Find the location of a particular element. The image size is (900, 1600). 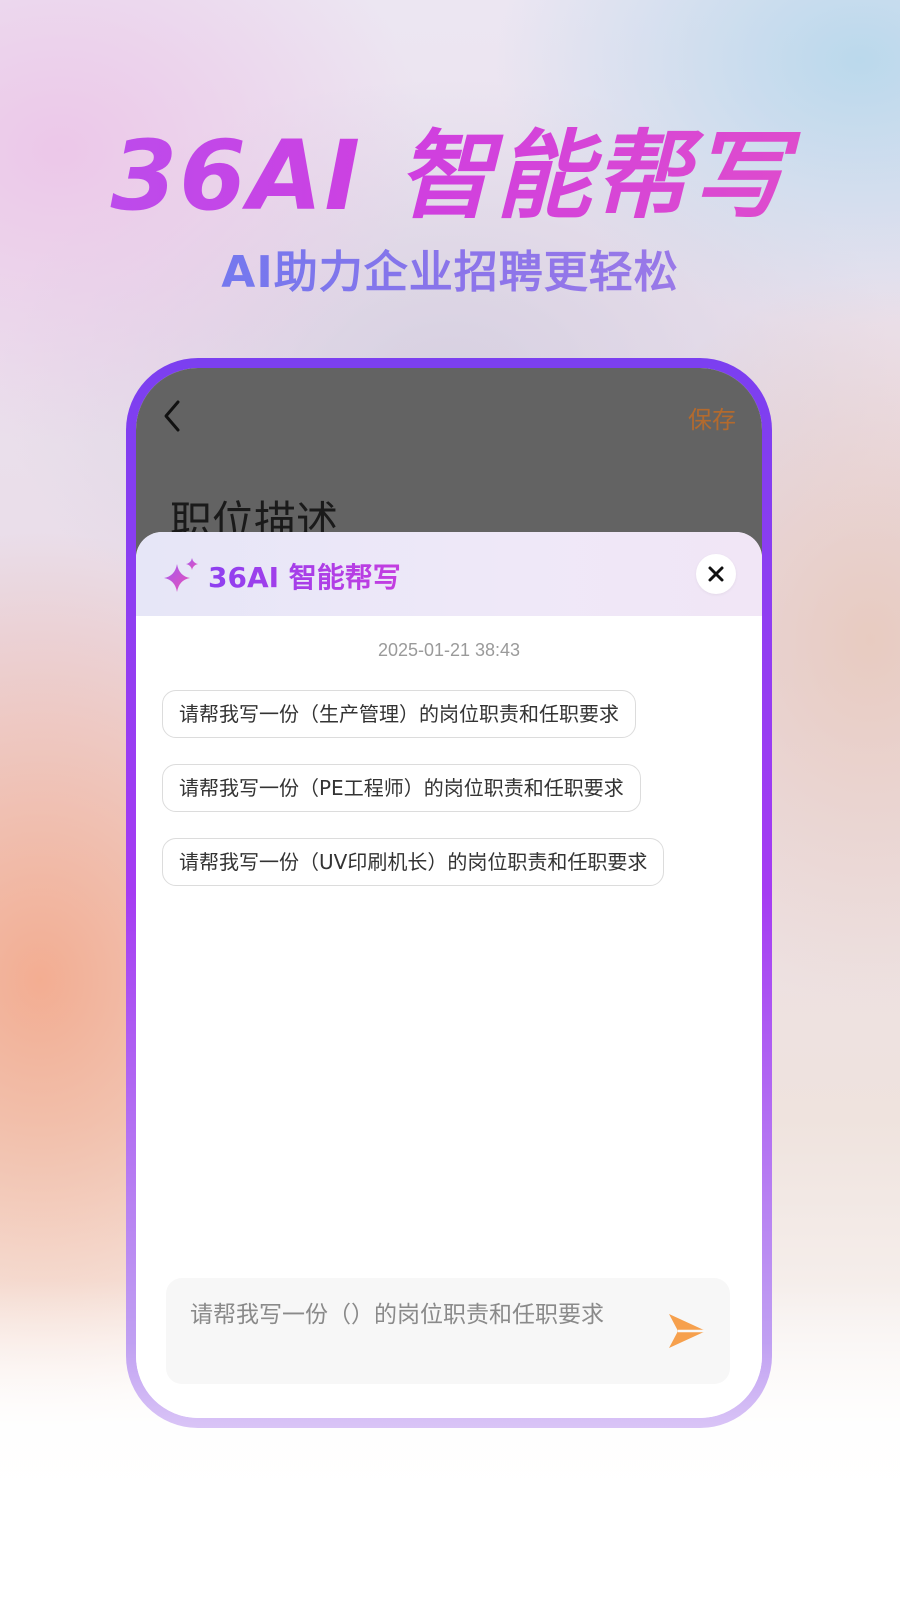

message-timestamp: 2025-01-21 38:43 is located at coordinates (449, 650).